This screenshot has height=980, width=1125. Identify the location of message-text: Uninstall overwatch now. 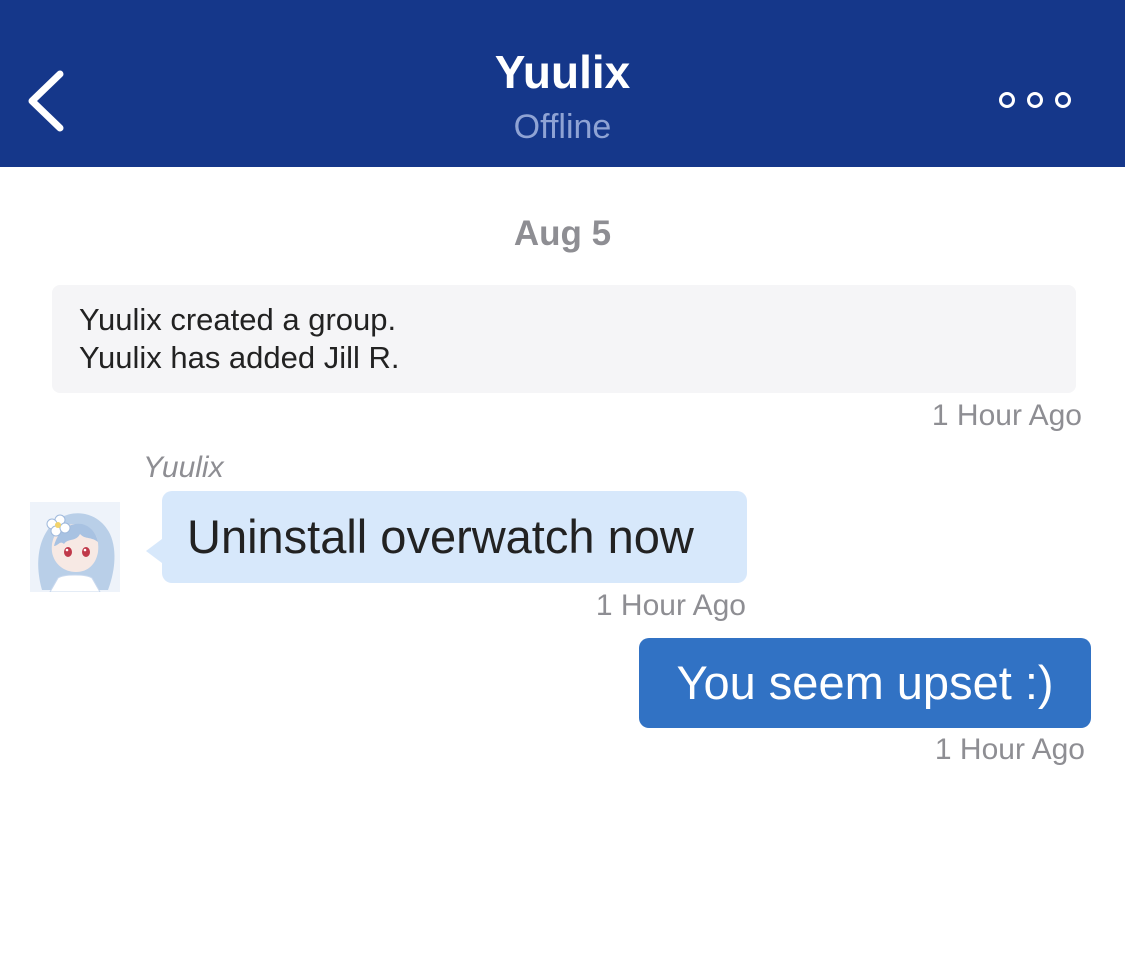
(440, 536).